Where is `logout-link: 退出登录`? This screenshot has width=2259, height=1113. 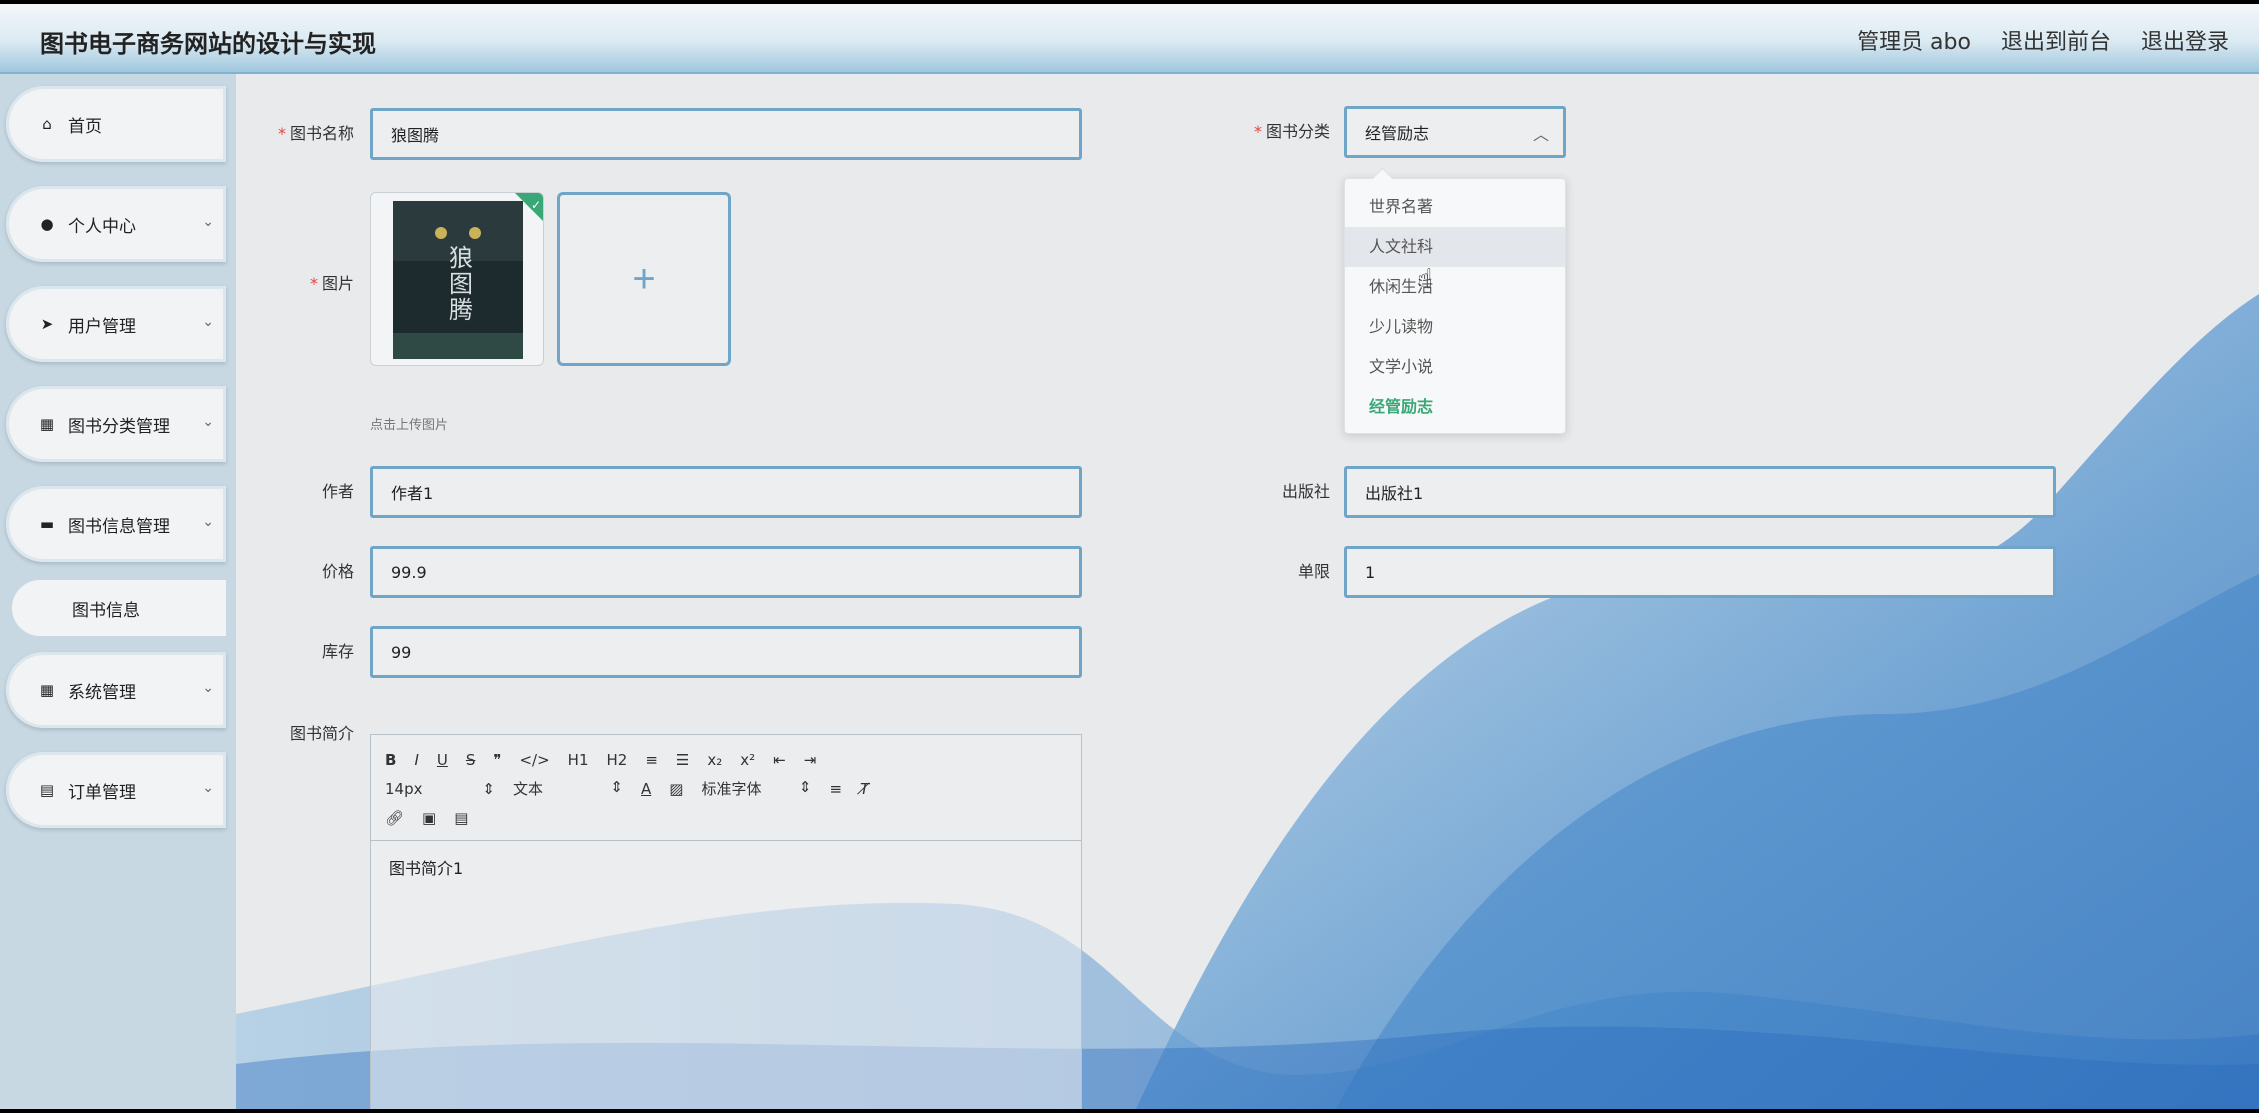
logout-link: 退出登录 is located at coordinates (2185, 40).